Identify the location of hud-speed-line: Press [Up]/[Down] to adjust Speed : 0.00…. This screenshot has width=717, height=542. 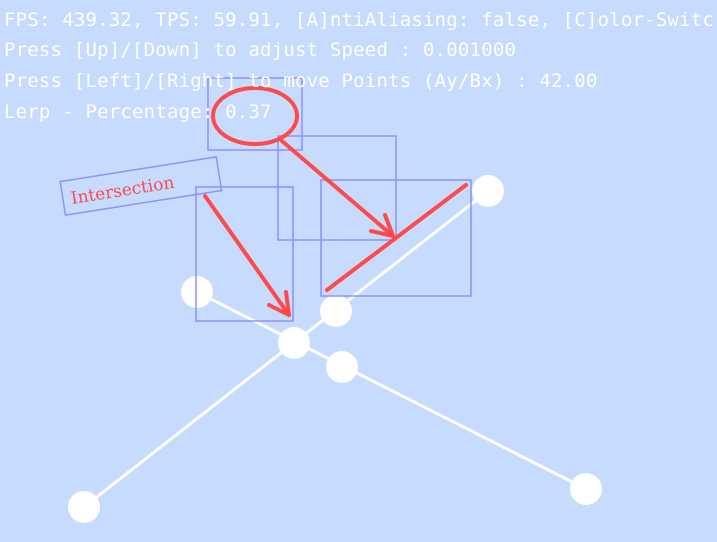
(260, 50).